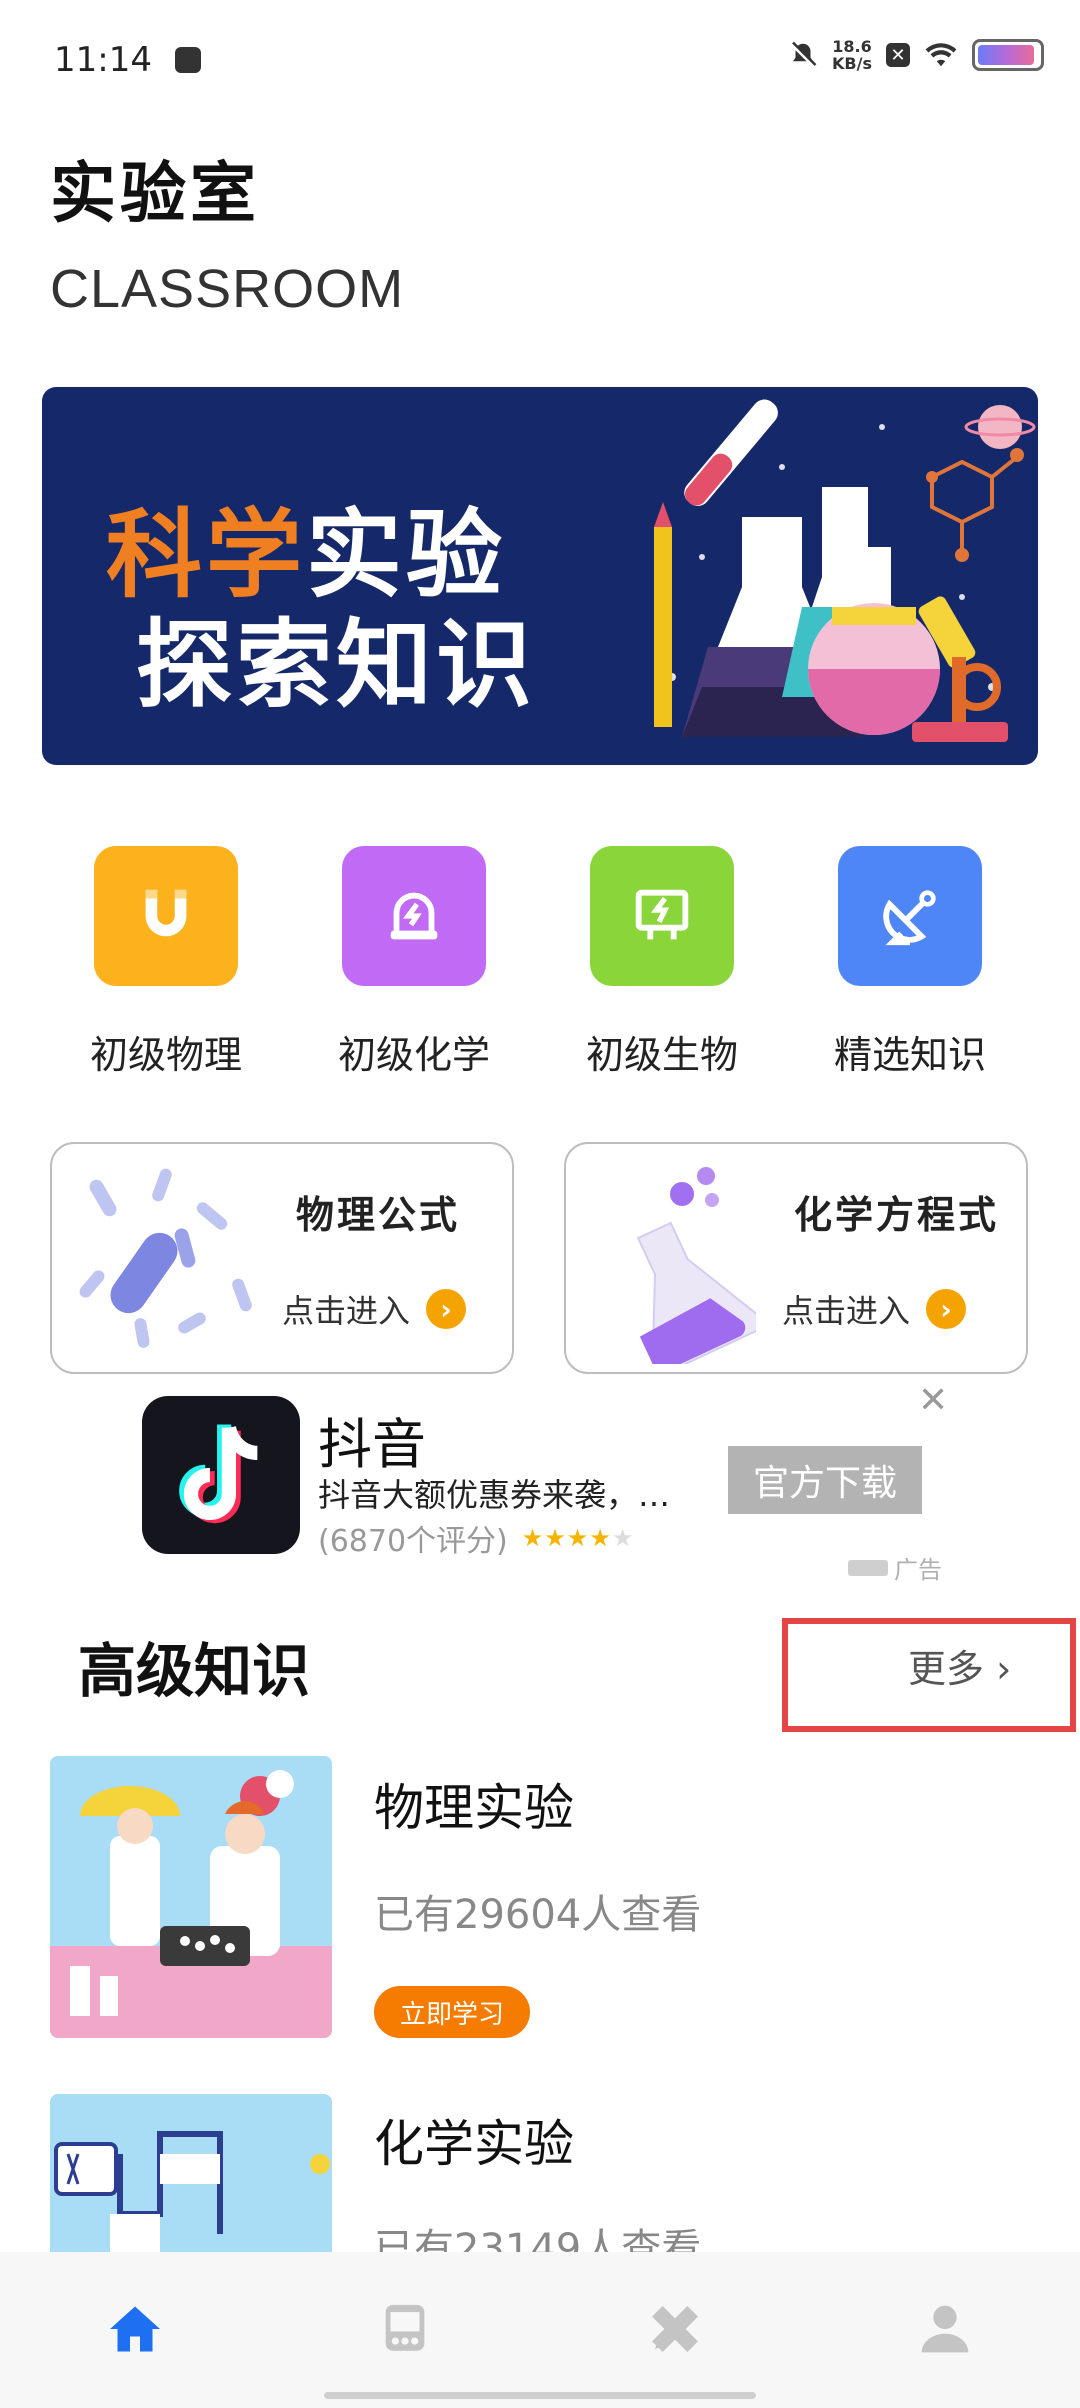 This screenshot has height=2408, width=1080. Describe the element at coordinates (452, 2012) in the screenshot. I see `study-now-button: 立即学习` at that location.